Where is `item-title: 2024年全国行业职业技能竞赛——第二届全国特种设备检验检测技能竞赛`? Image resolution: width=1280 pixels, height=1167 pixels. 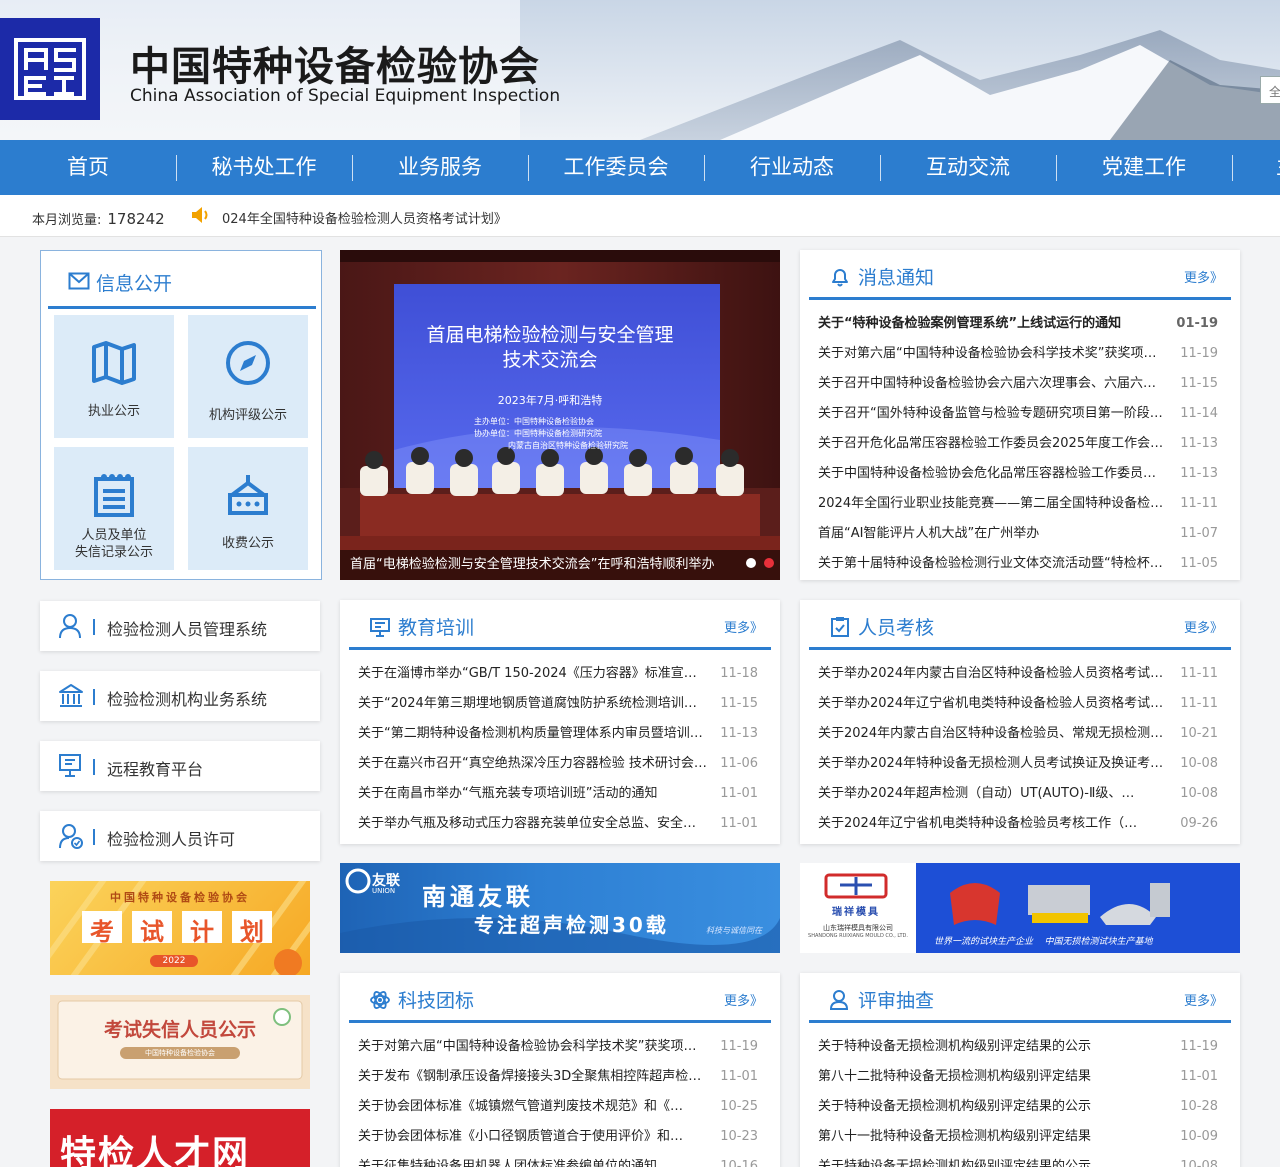
item-title: 2024年全国行业职业技能竞赛——第二届全国特种设备检验检测技能竞赛 is located at coordinates (993, 504).